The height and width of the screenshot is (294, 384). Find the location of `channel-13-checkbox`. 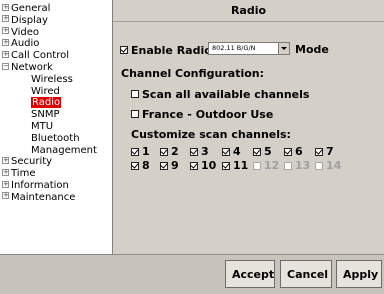

channel-13-checkbox is located at coordinates (288, 166).